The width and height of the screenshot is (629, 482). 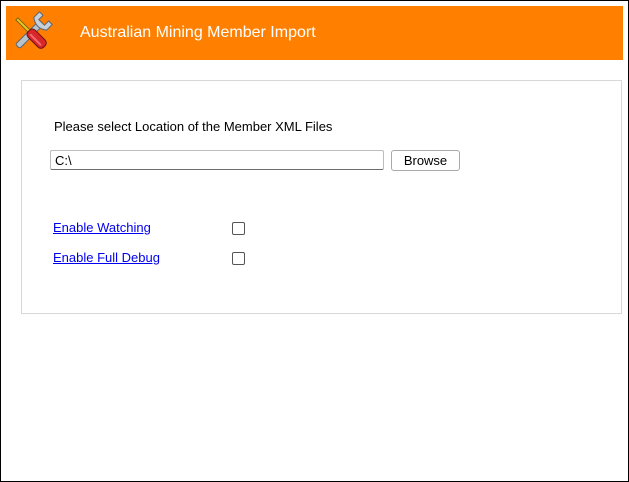 What do you see at coordinates (217, 160) in the screenshot?
I see `path-input` at bounding box center [217, 160].